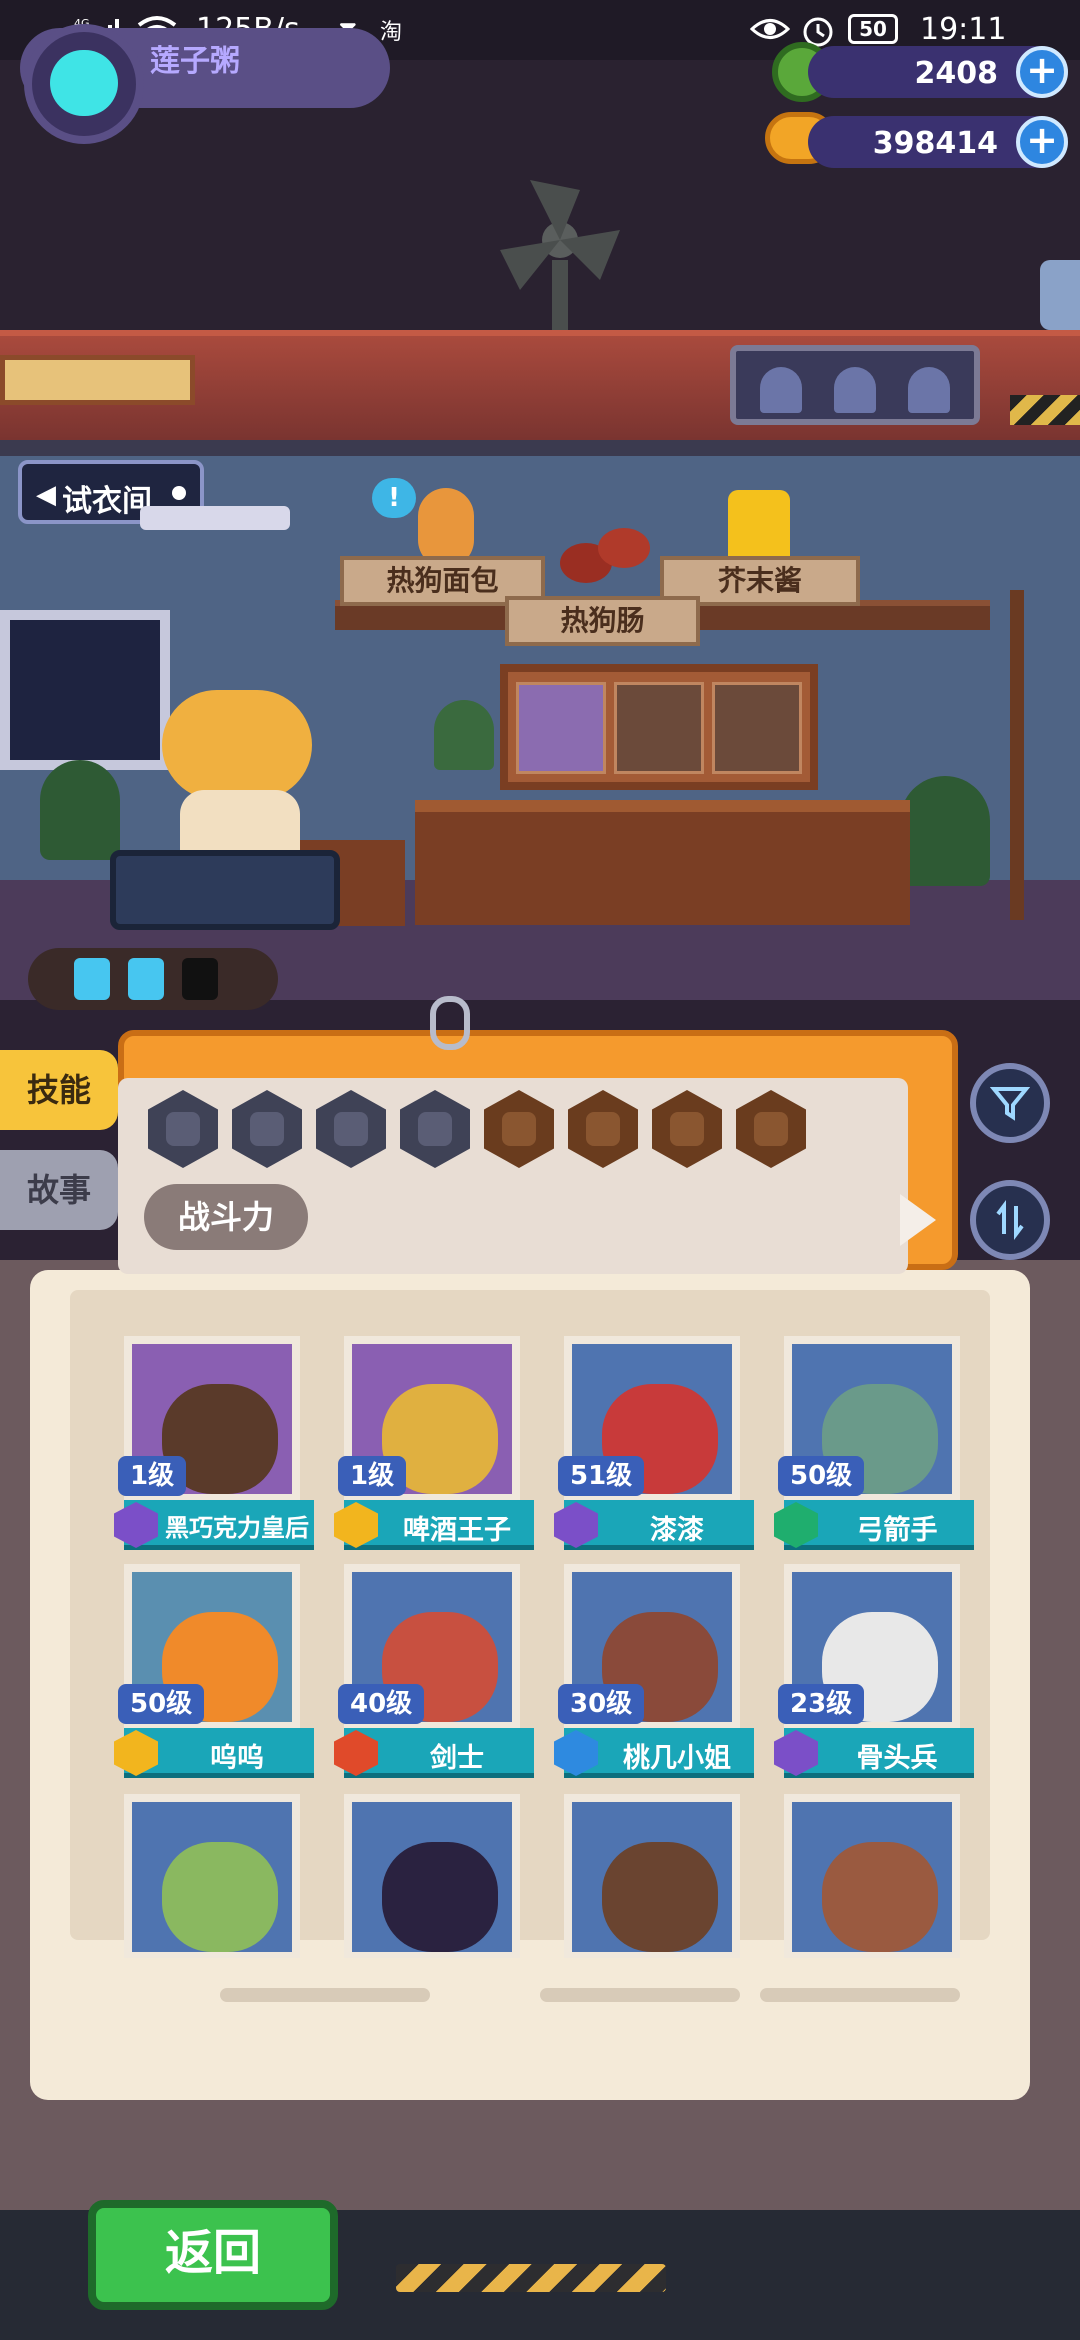  I want to click on vent-panel, so click(97, 380).